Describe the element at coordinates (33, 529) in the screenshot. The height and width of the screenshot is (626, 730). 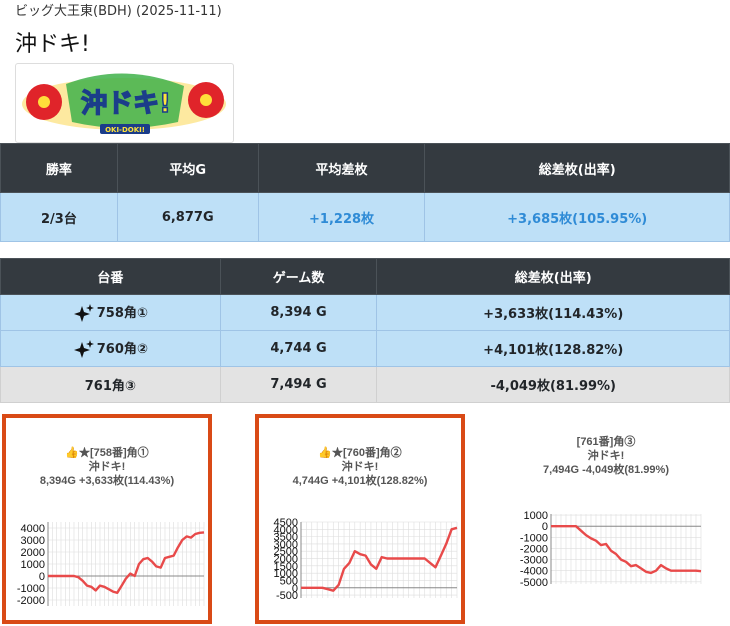
I see `y-tick-label: 4000` at that location.